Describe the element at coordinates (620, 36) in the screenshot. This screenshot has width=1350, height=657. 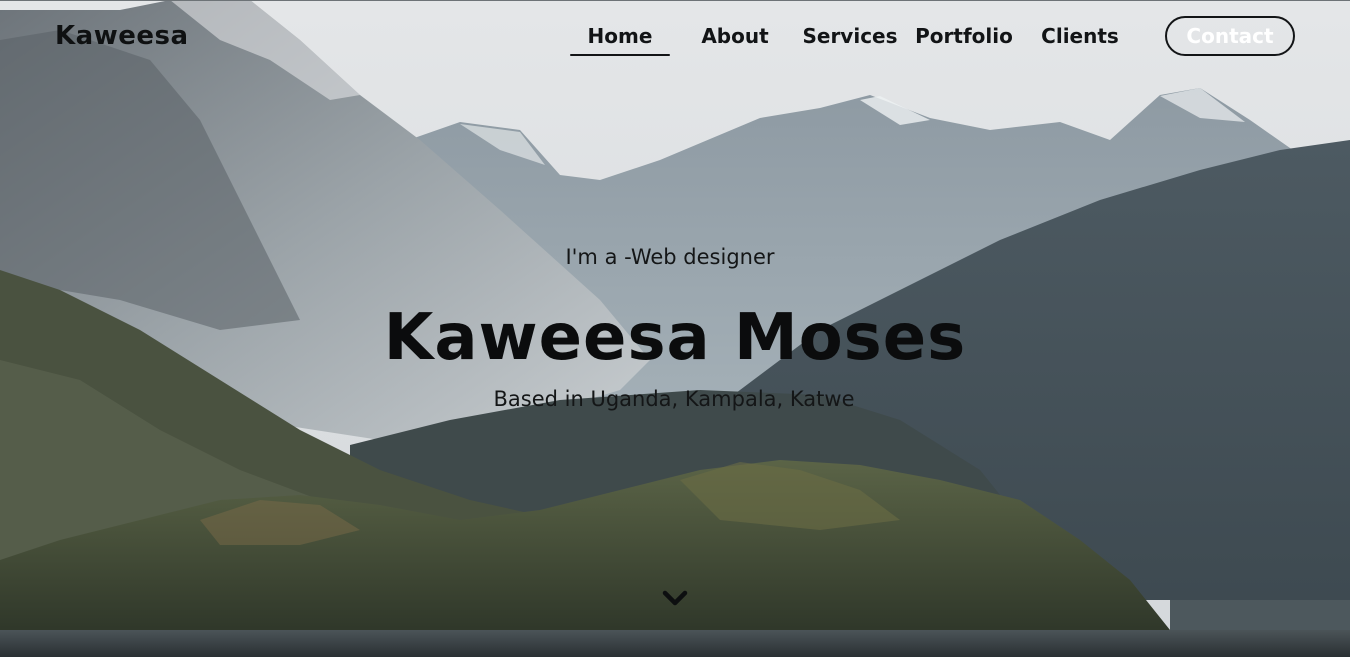
I see `nav-home-link: Home` at that location.